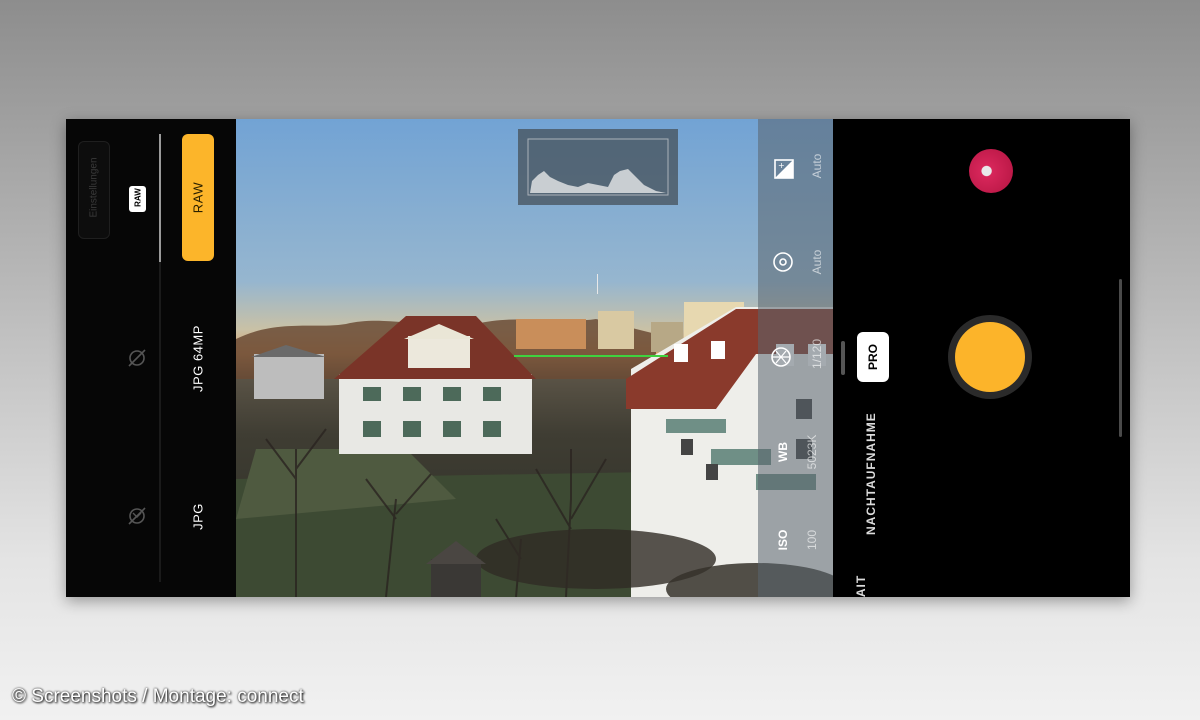 Image resolution: width=1200 pixels, height=720 pixels. What do you see at coordinates (781, 357) in the screenshot?
I see `aperture-icon` at bounding box center [781, 357].